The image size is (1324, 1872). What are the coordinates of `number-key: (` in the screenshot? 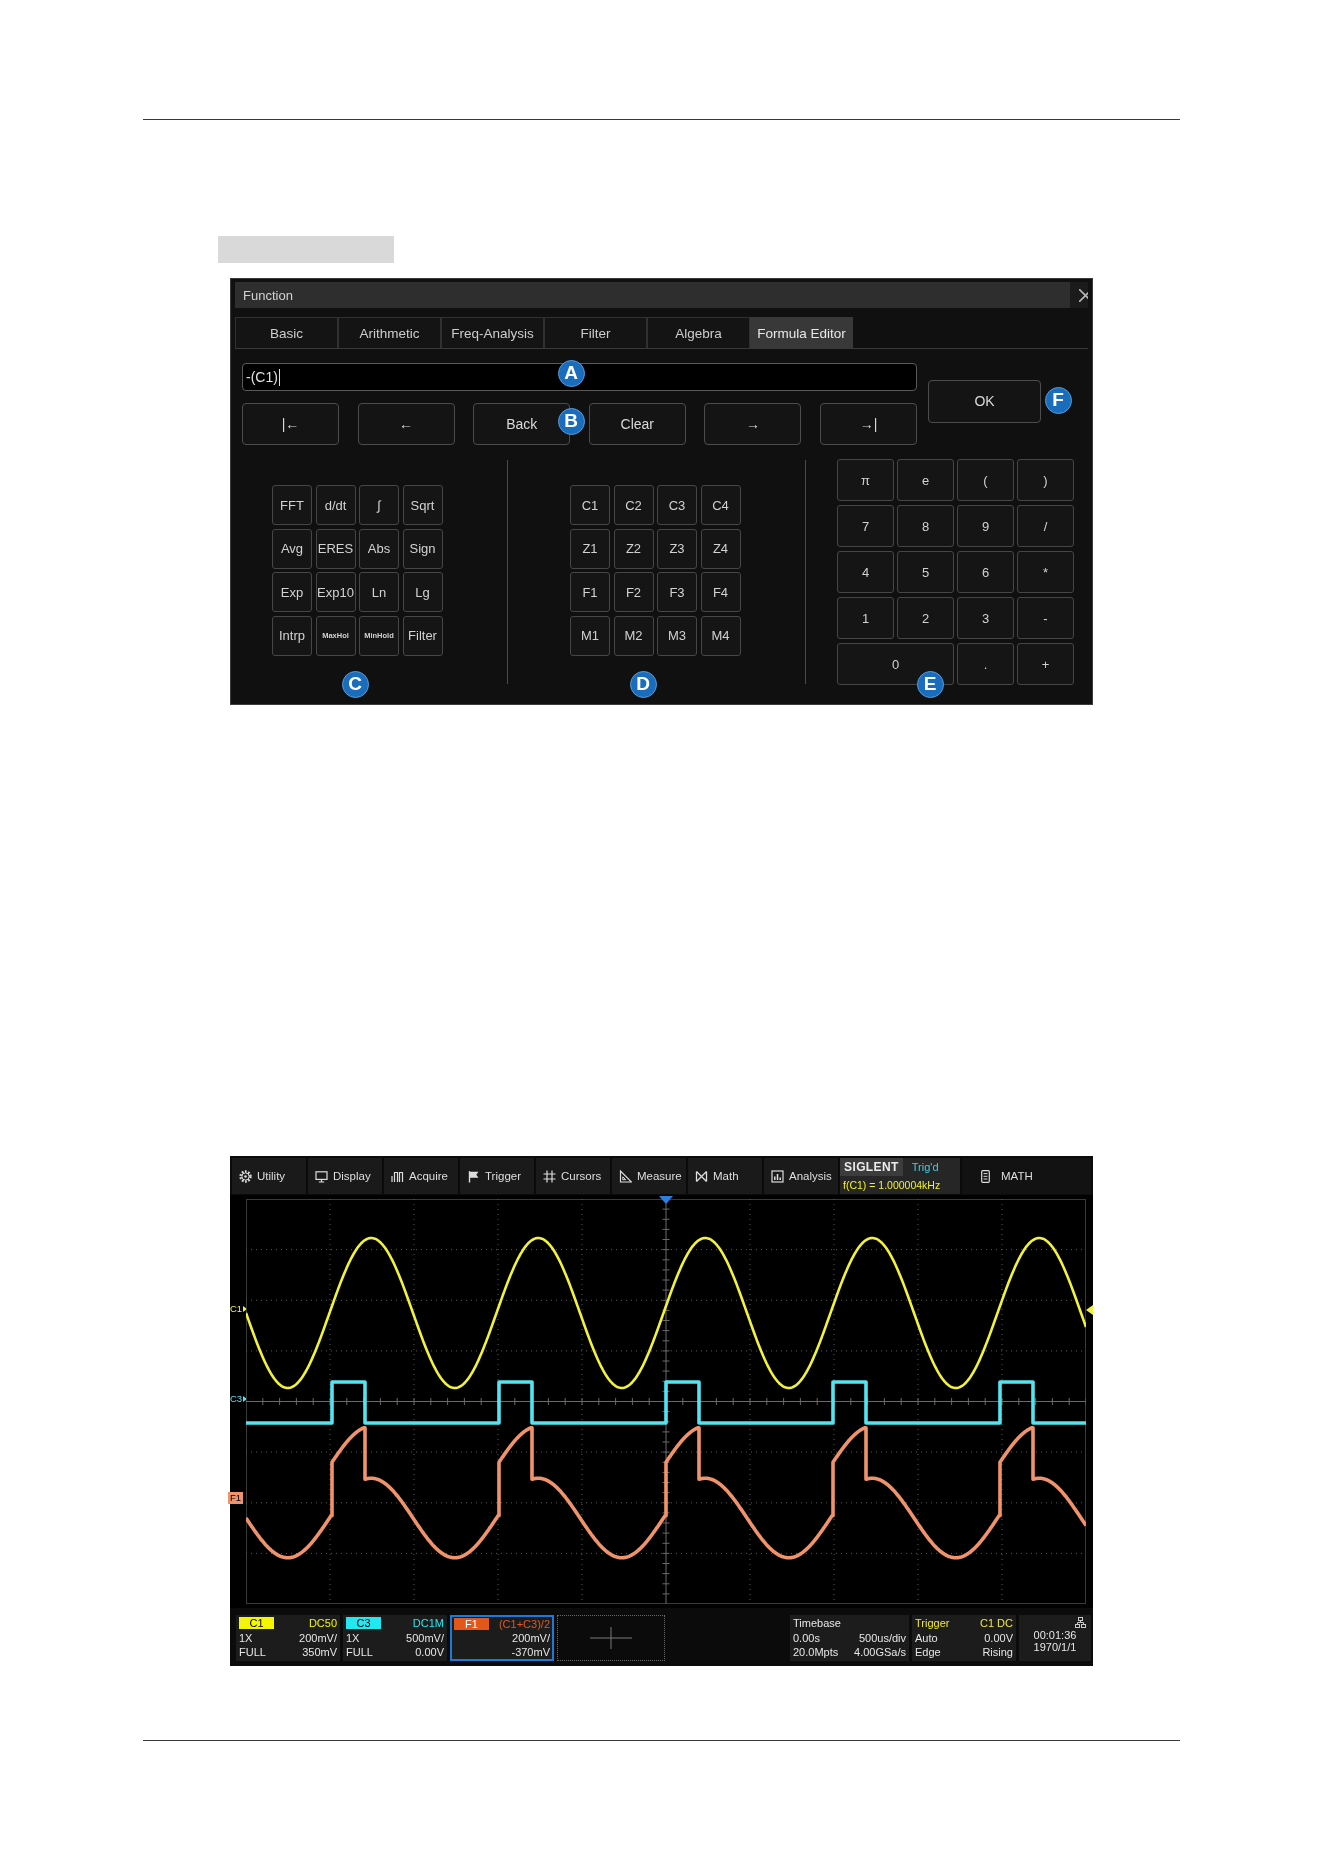 It's located at (985, 480).